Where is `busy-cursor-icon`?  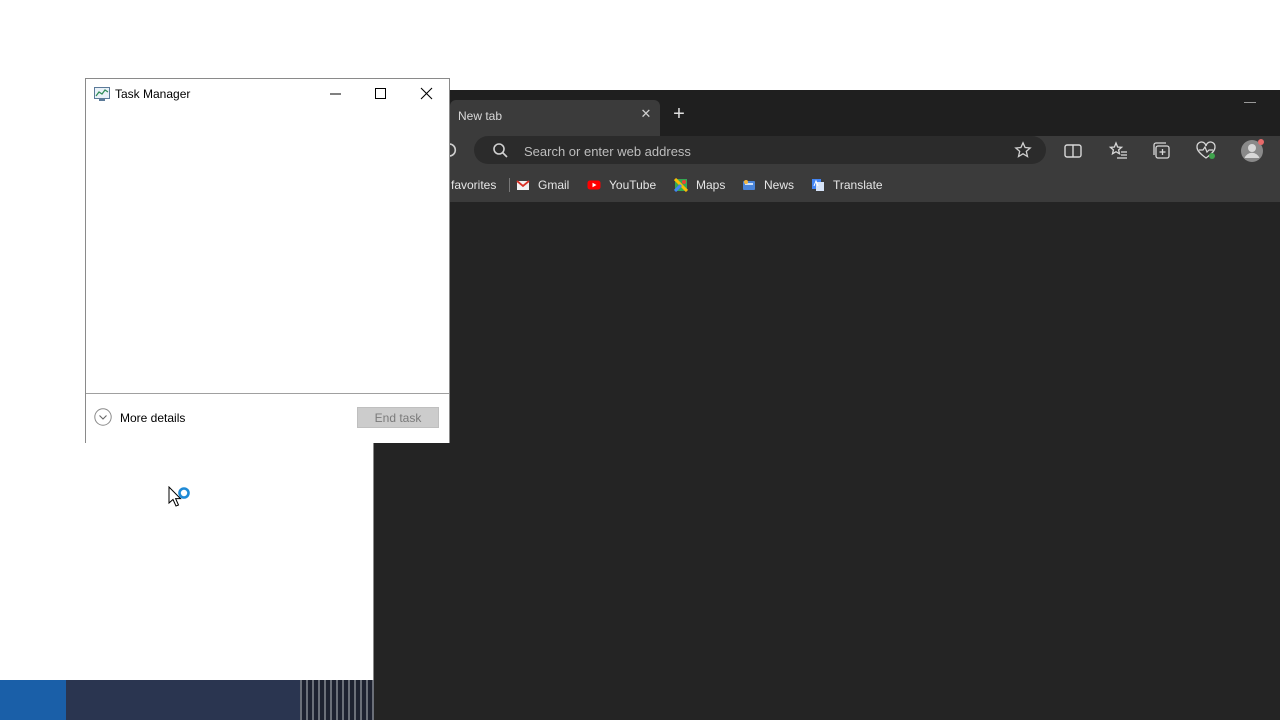
busy-cursor-icon is located at coordinates (179, 496).